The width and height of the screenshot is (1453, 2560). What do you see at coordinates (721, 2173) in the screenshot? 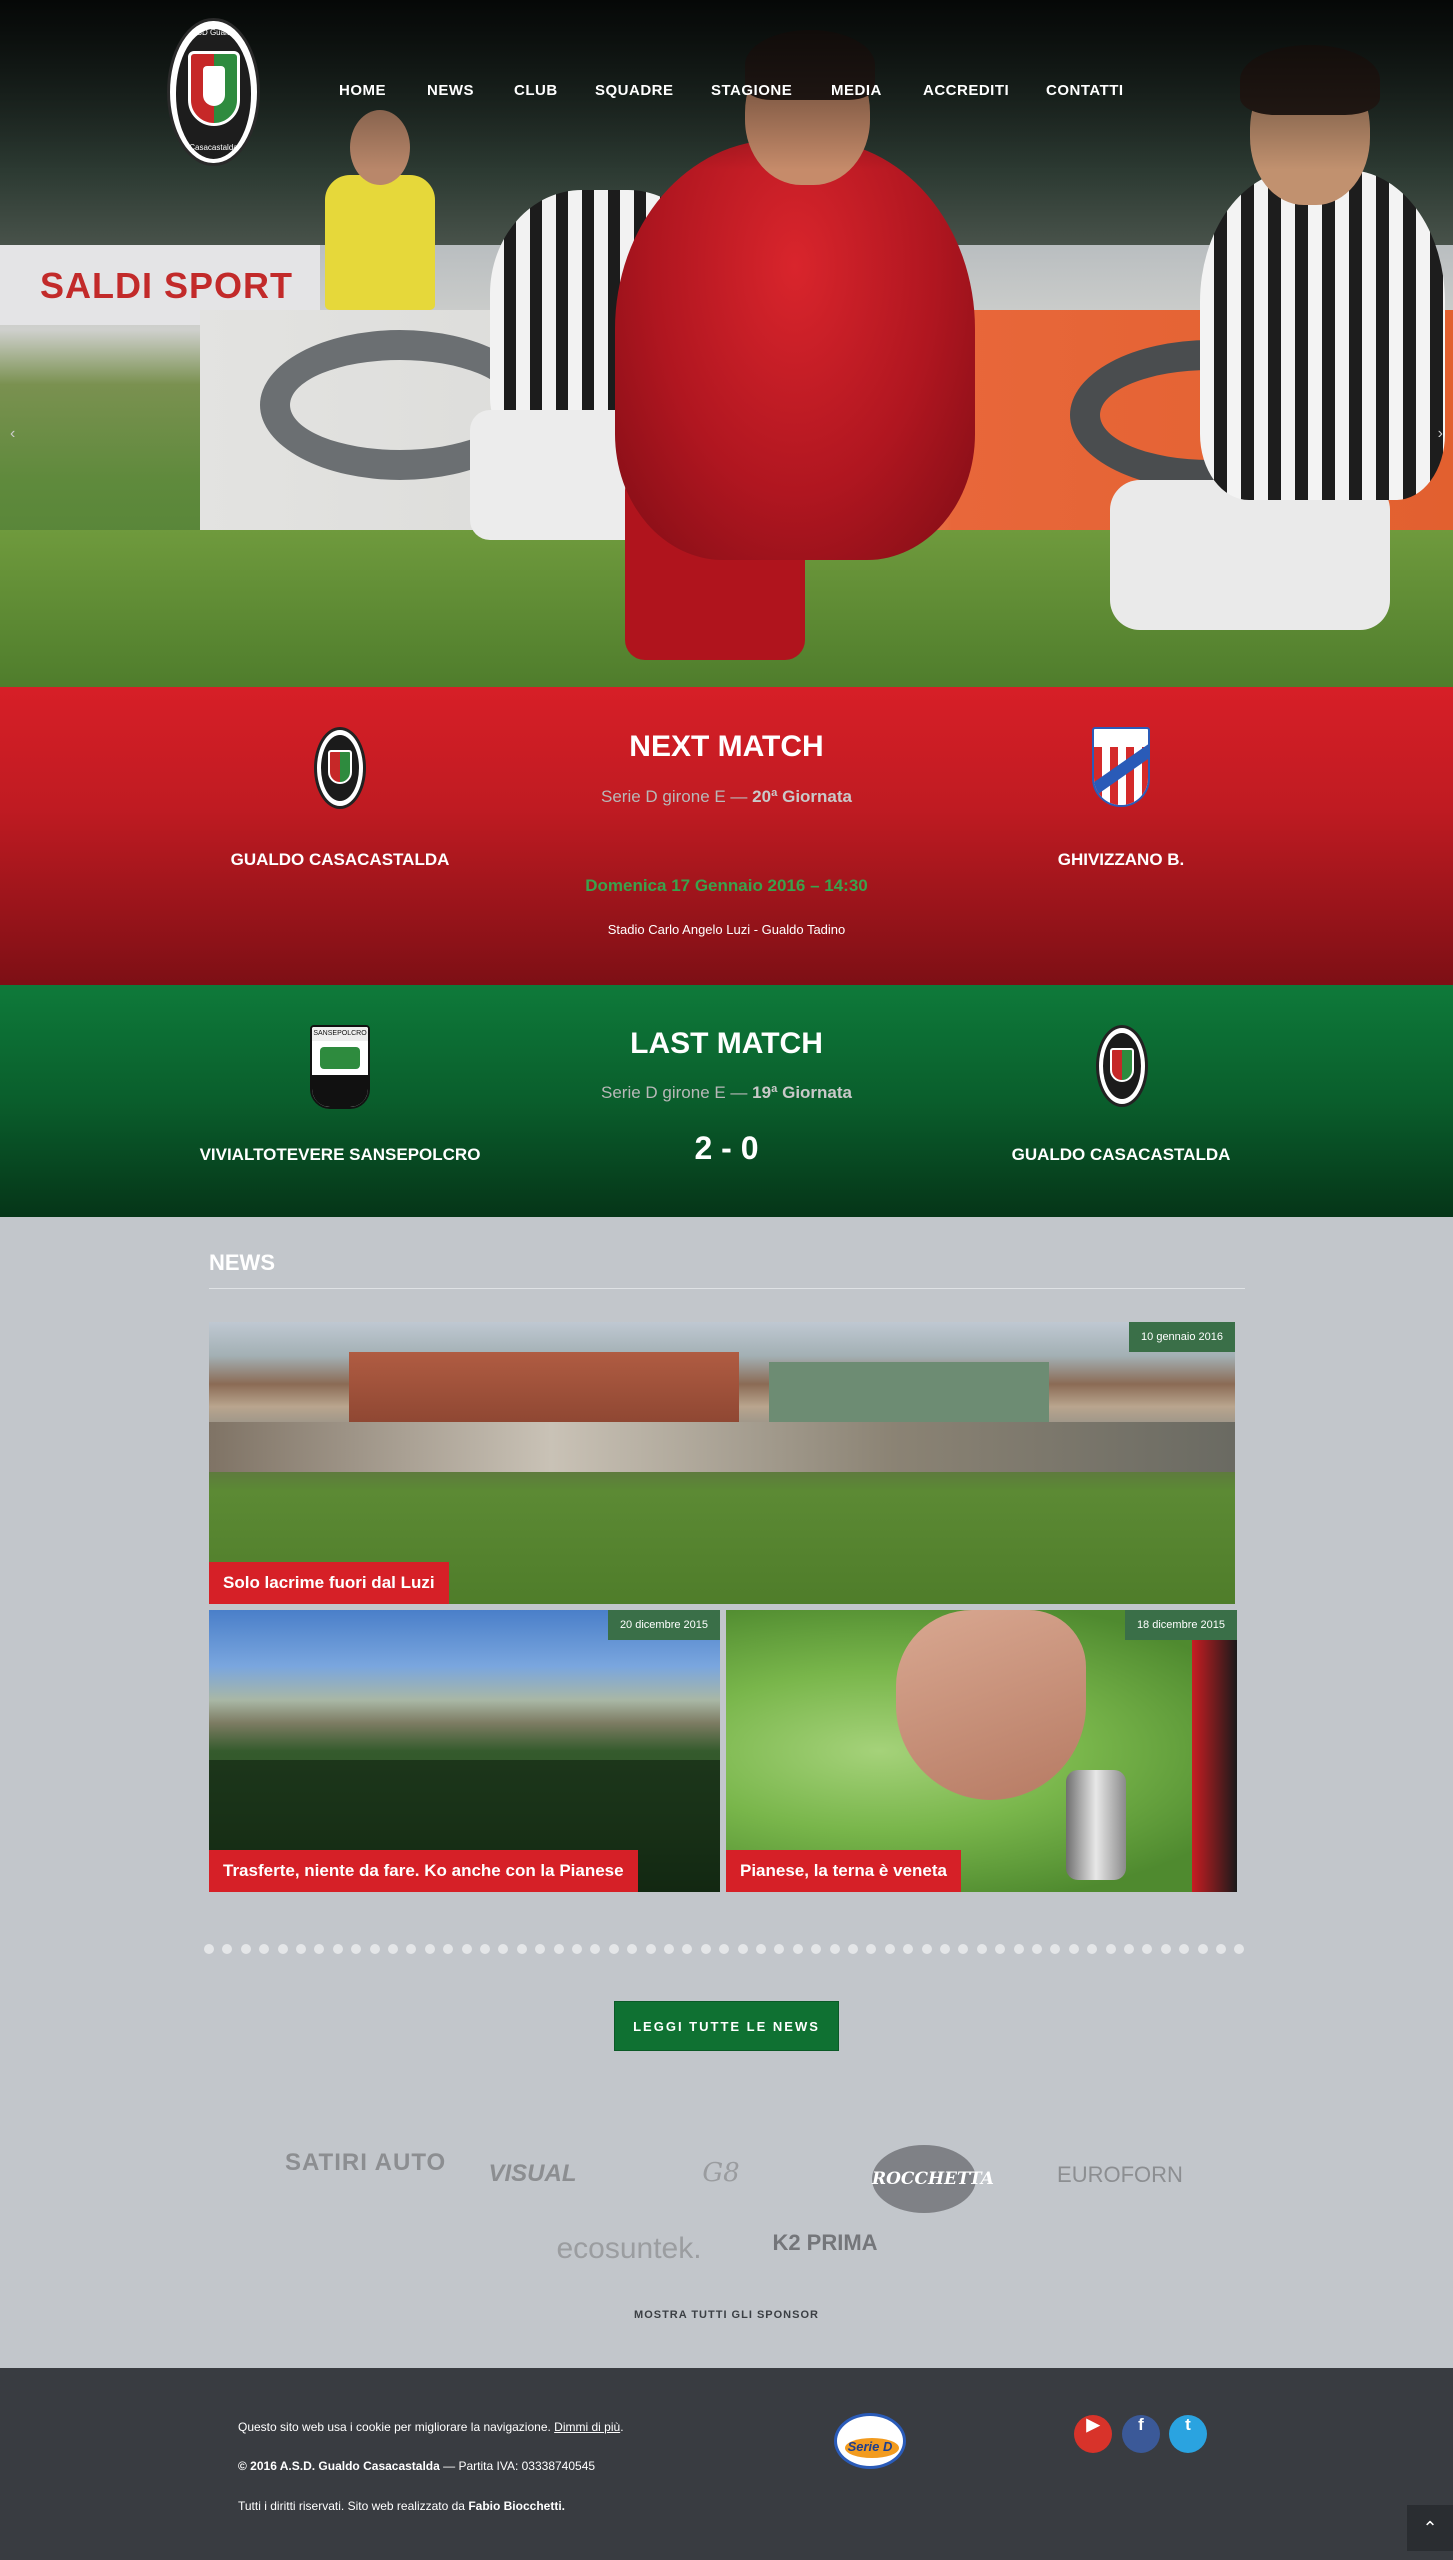
I see `sponsor-logo: G8` at bounding box center [721, 2173].